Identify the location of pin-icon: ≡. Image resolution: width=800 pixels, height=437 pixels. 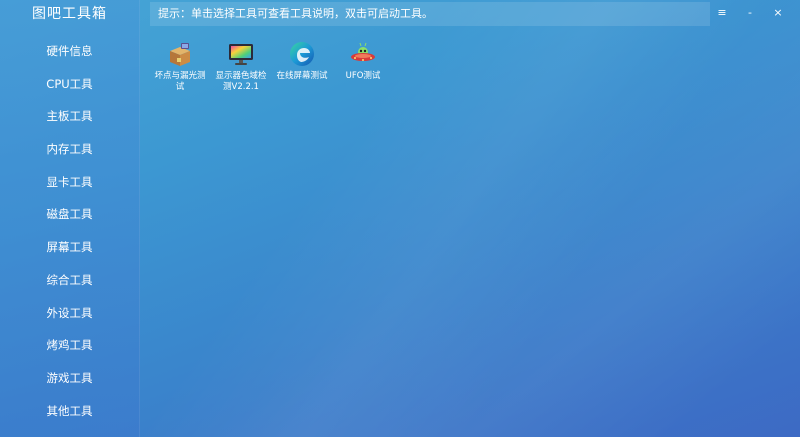
(722, 13).